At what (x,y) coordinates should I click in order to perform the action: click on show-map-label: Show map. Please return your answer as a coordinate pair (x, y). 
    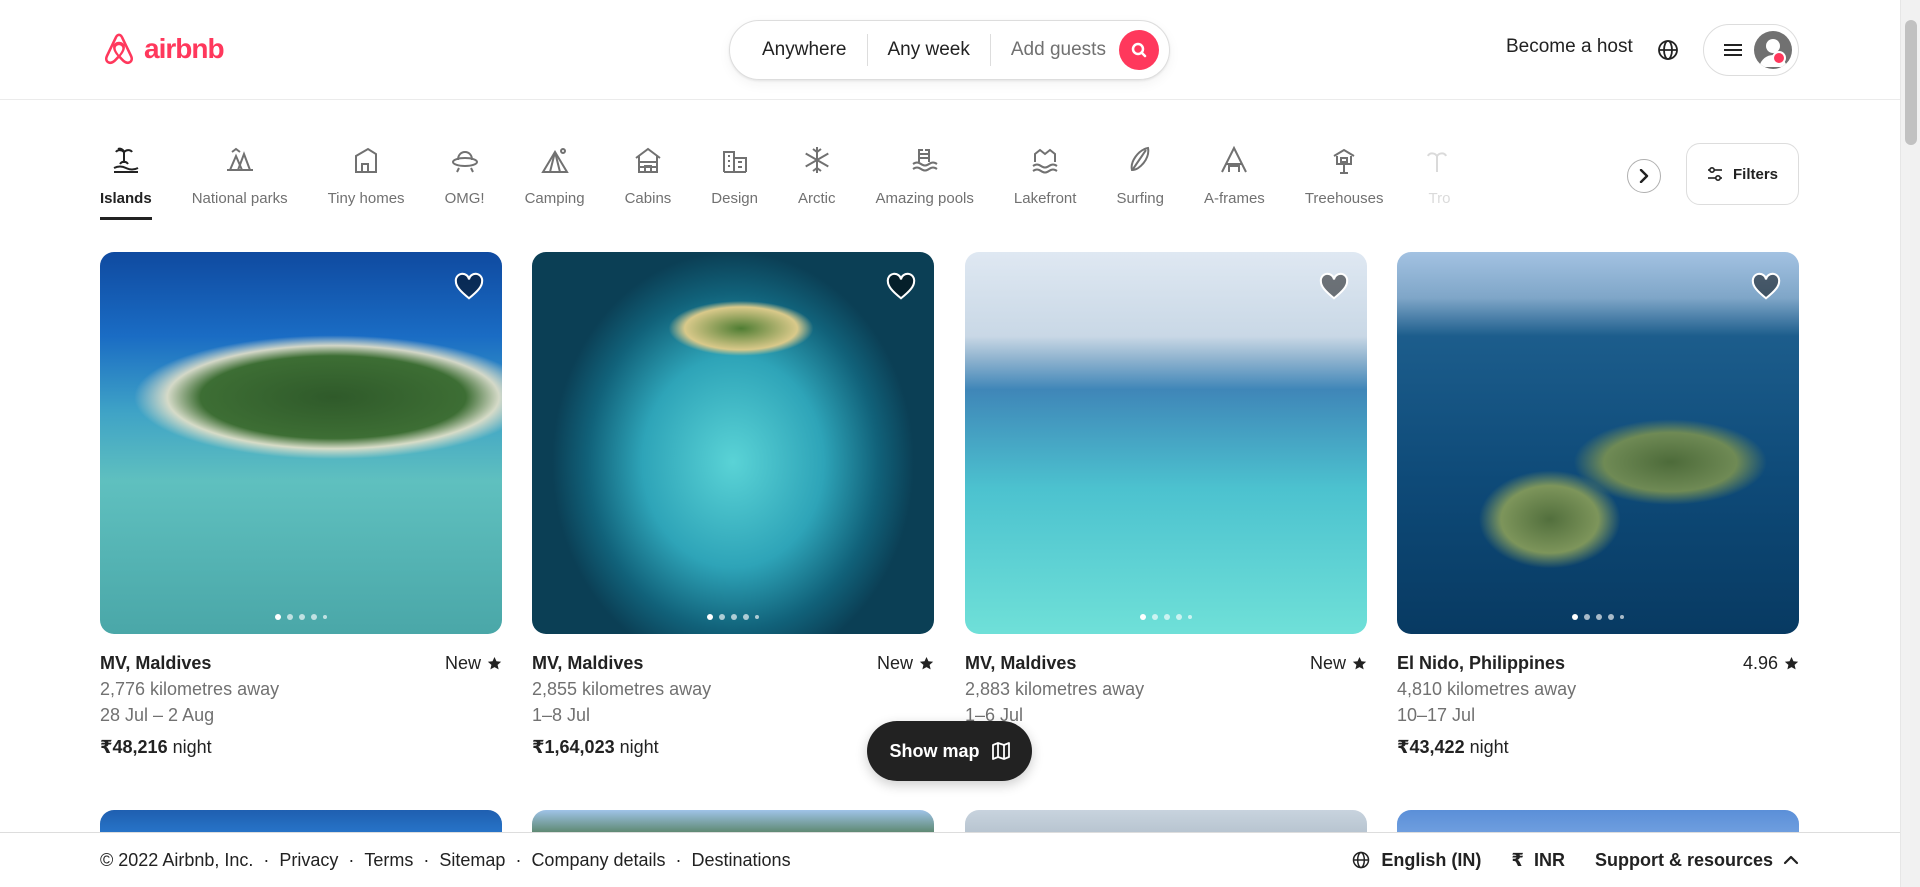
    Looking at the image, I should click on (934, 750).